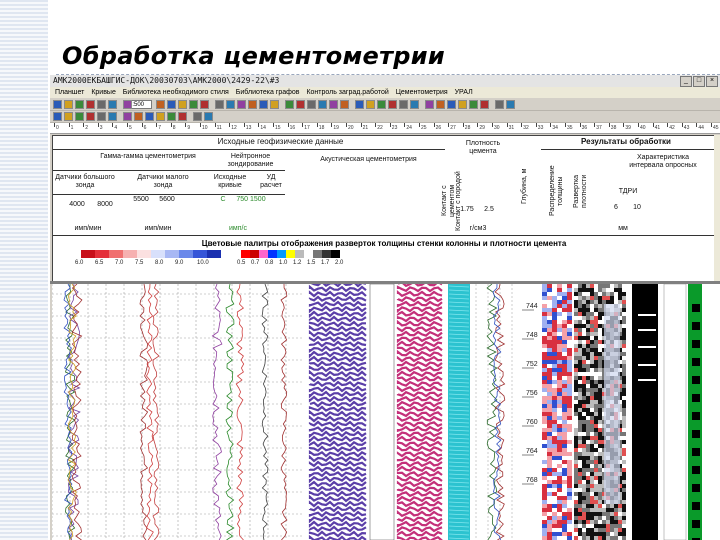 Image resolution: width=720 pixels, height=540 pixels. Describe the element at coordinates (532, 393) in the screenshot. I see `depth-label: 756` at that location.